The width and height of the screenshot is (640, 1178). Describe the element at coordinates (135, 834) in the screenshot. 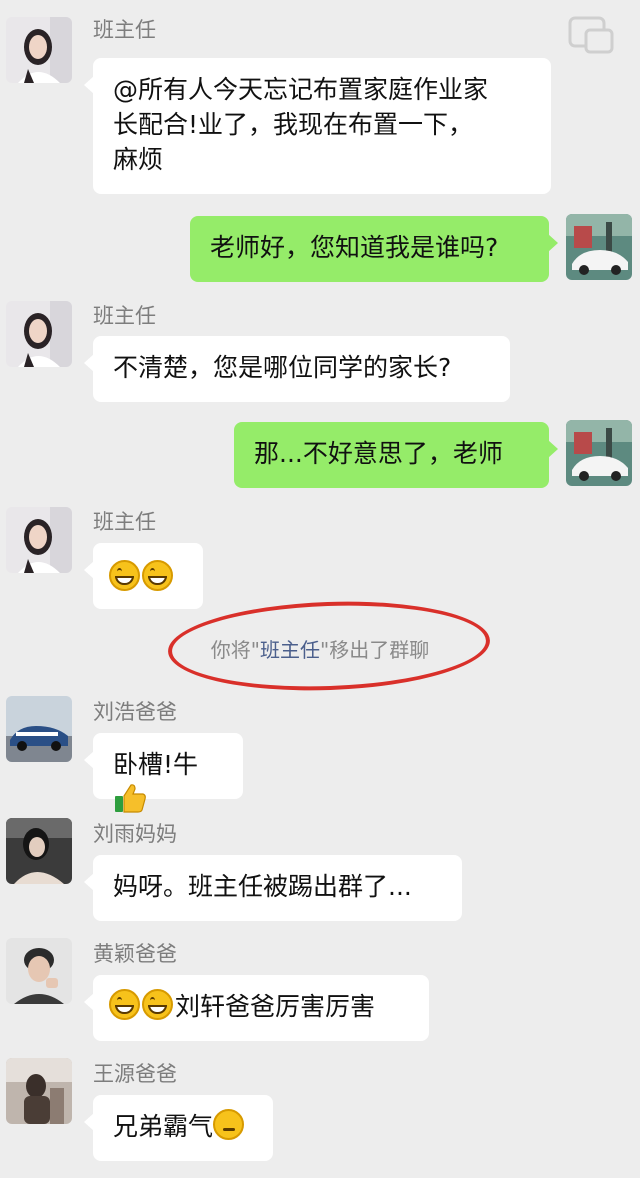

I see `sender-name: 刘雨妈妈` at that location.